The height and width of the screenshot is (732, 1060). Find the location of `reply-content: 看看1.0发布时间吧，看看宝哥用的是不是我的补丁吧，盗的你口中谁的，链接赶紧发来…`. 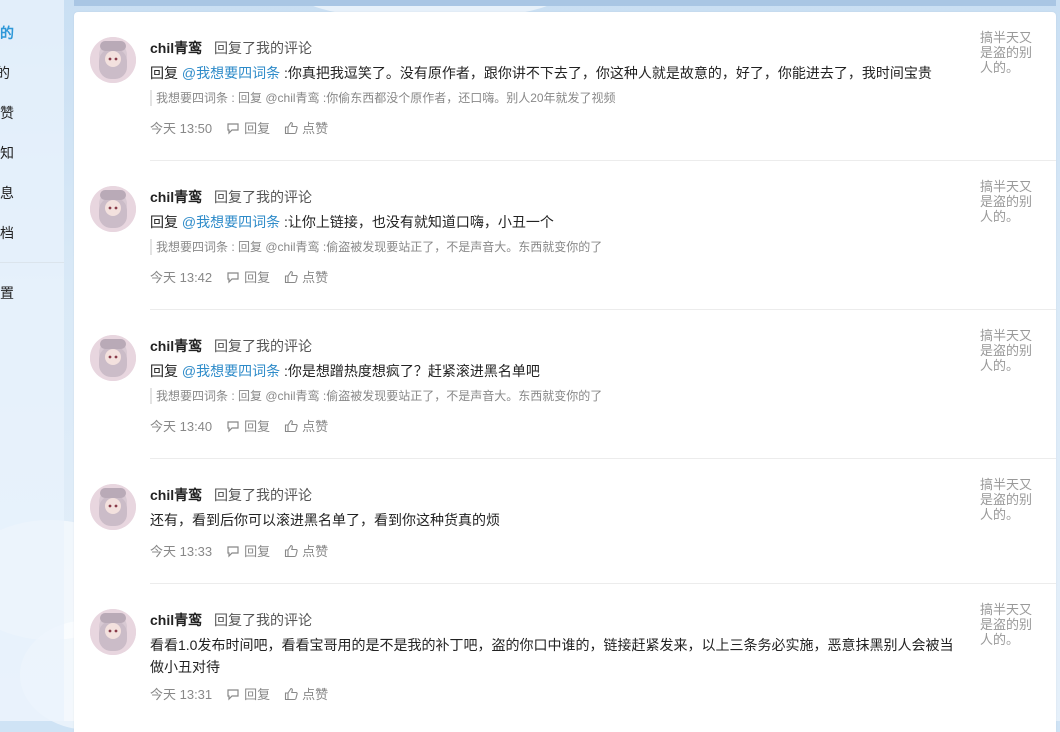

reply-content: 看看1.0发布时间吧，看看宝哥用的是不是我的补丁吧，盗的你口中谁的，链接赶紧发来… is located at coordinates (554, 656).